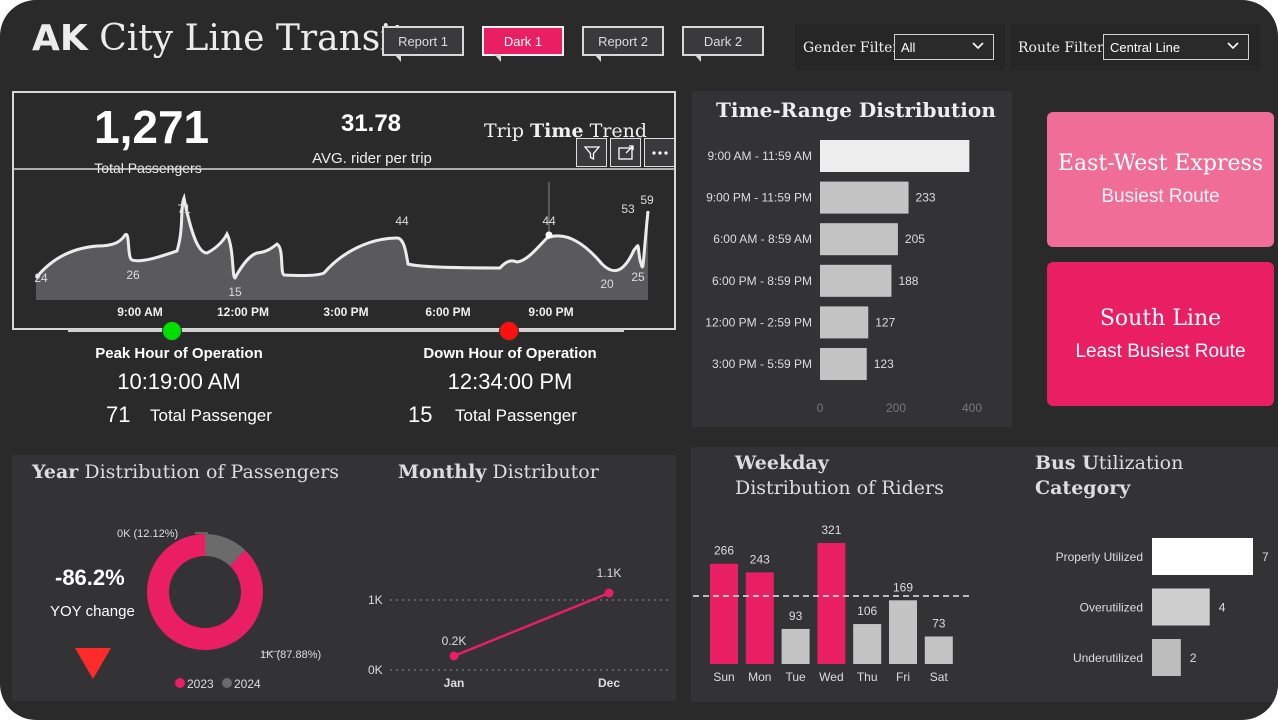 This screenshot has width=1278, height=720. What do you see at coordinates (659, 152) in the screenshot?
I see `more-options-icon` at bounding box center [659, 152].